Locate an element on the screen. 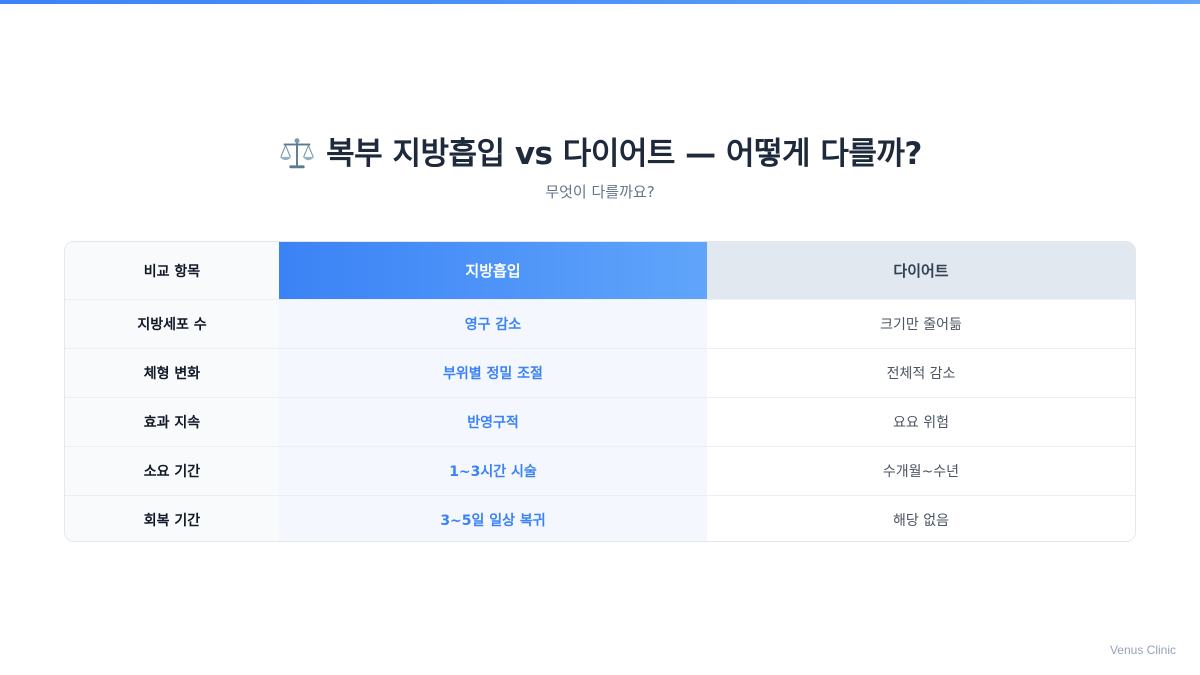 This screenshot has height=675, width=1200. balance-scale-icon is located at coordinates (297, 153).